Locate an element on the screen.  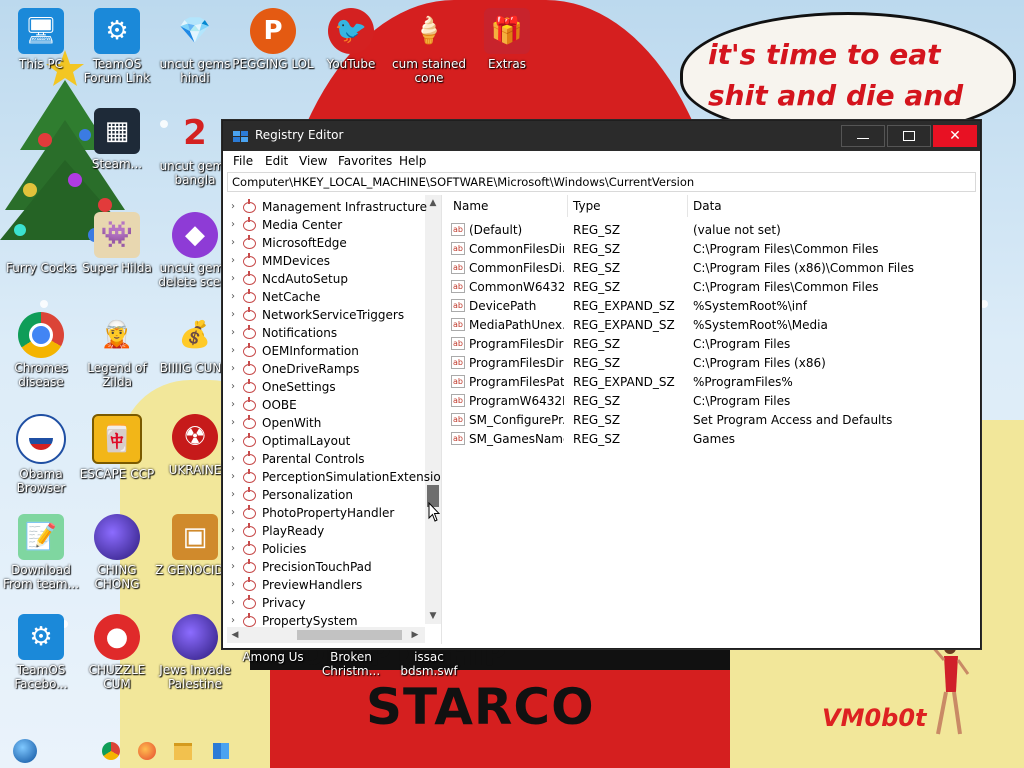
tree-node: › Policies is located at coordinates (327, 550).